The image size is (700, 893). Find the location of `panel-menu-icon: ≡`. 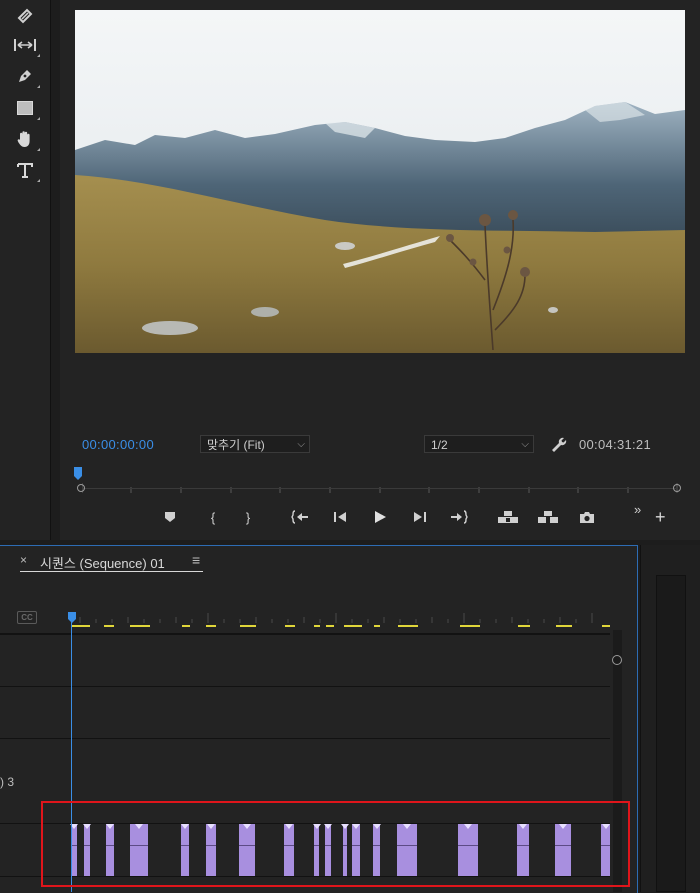

panel-menu-icon: ≡ is located at coordinates (196, 560).